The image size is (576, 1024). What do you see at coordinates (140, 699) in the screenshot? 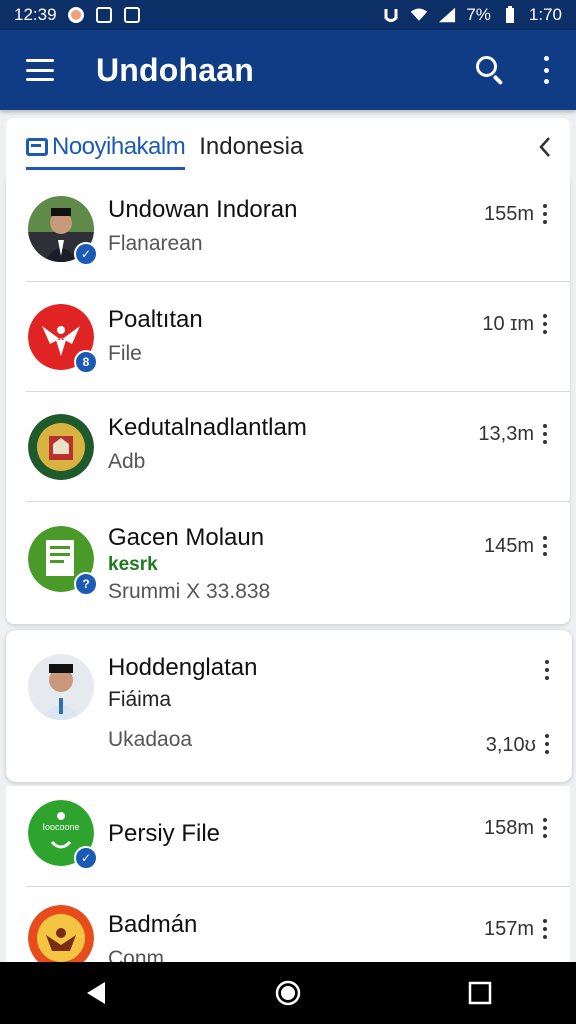
I see `item-subtitle: Fiáima` at bounding box center [140, 699].